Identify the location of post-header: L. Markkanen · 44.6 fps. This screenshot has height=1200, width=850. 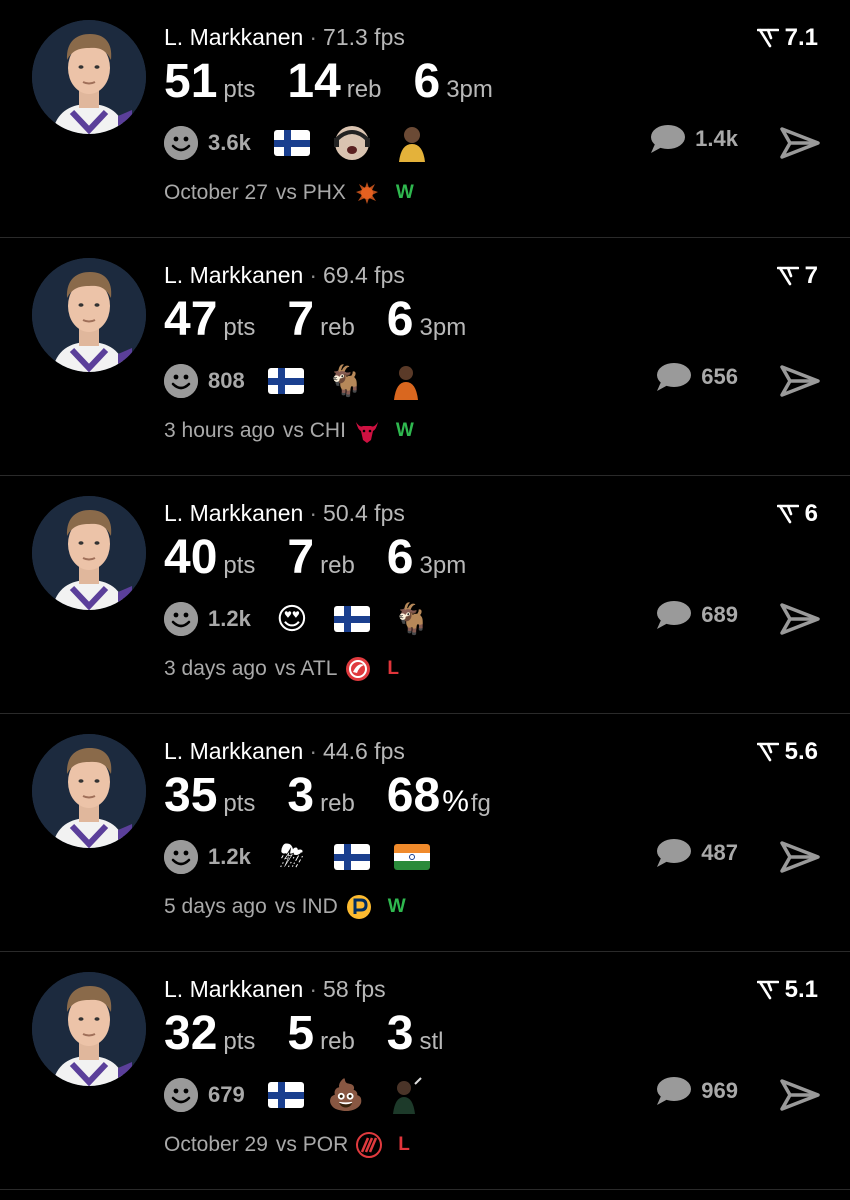
(284, 751).